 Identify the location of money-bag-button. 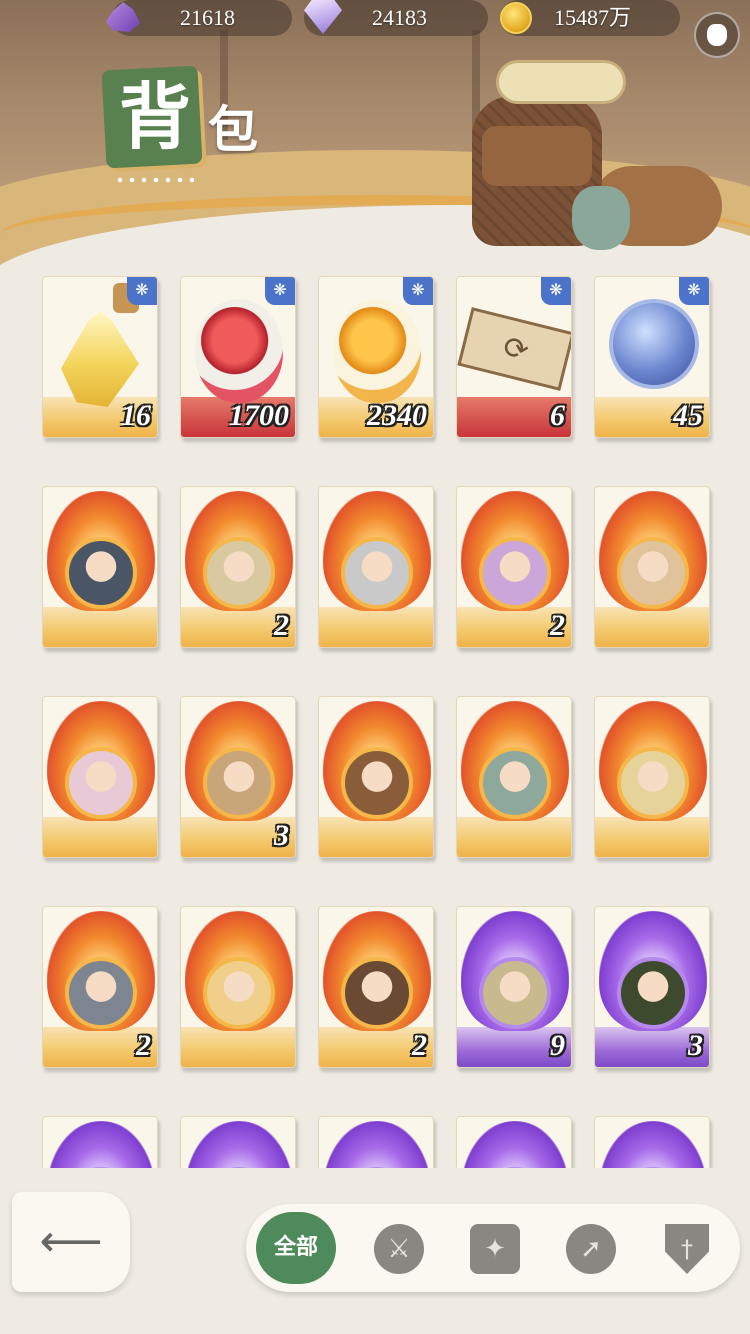
(717, 35).